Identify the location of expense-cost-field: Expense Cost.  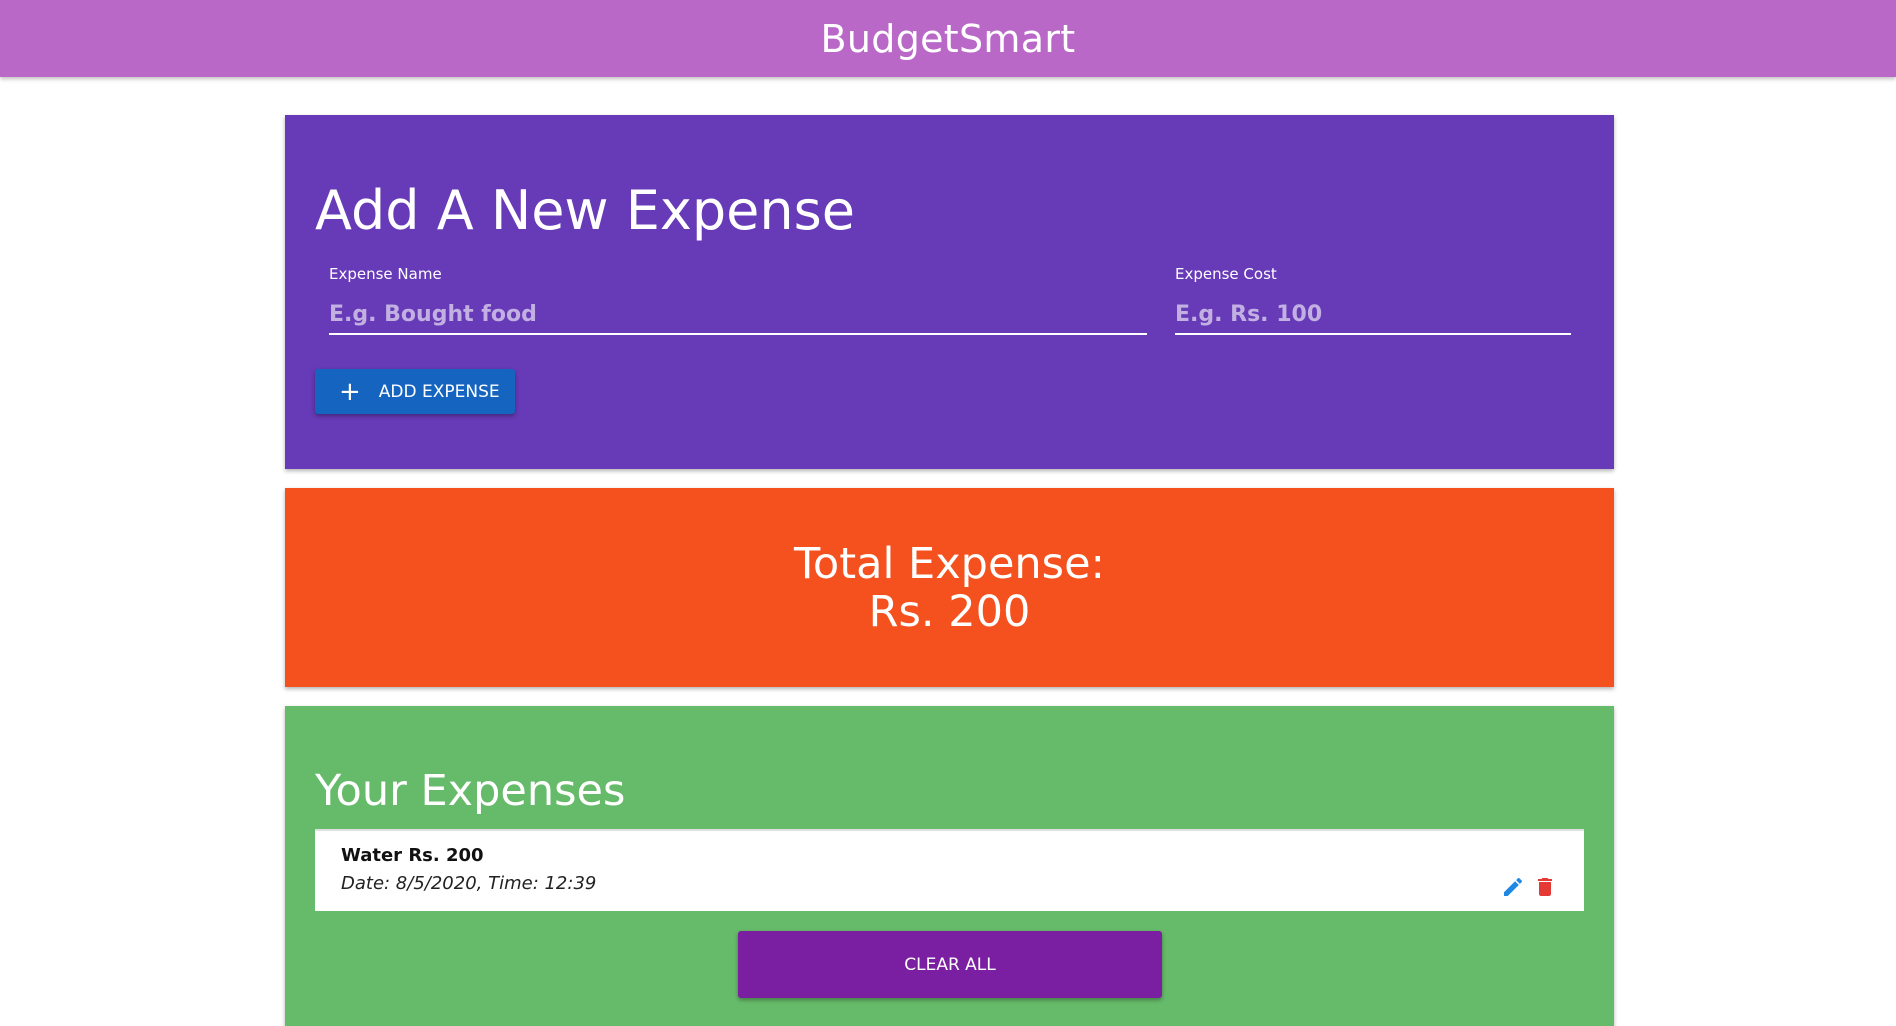
(1373, 300).